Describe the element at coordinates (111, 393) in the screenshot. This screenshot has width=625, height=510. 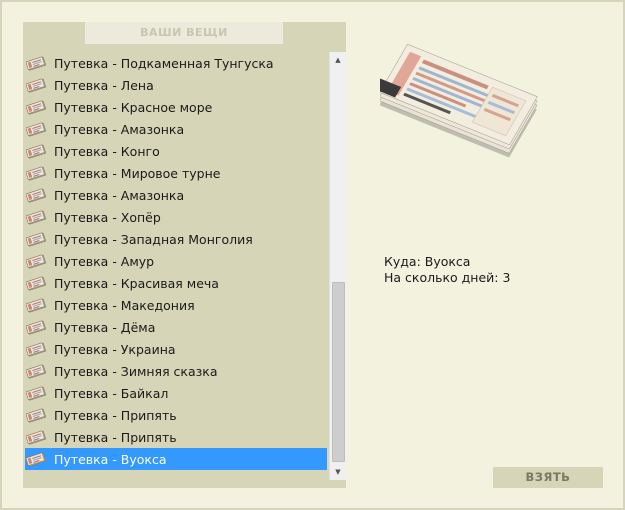
I see `list-item-label: Путевка - Байкал` at that location.